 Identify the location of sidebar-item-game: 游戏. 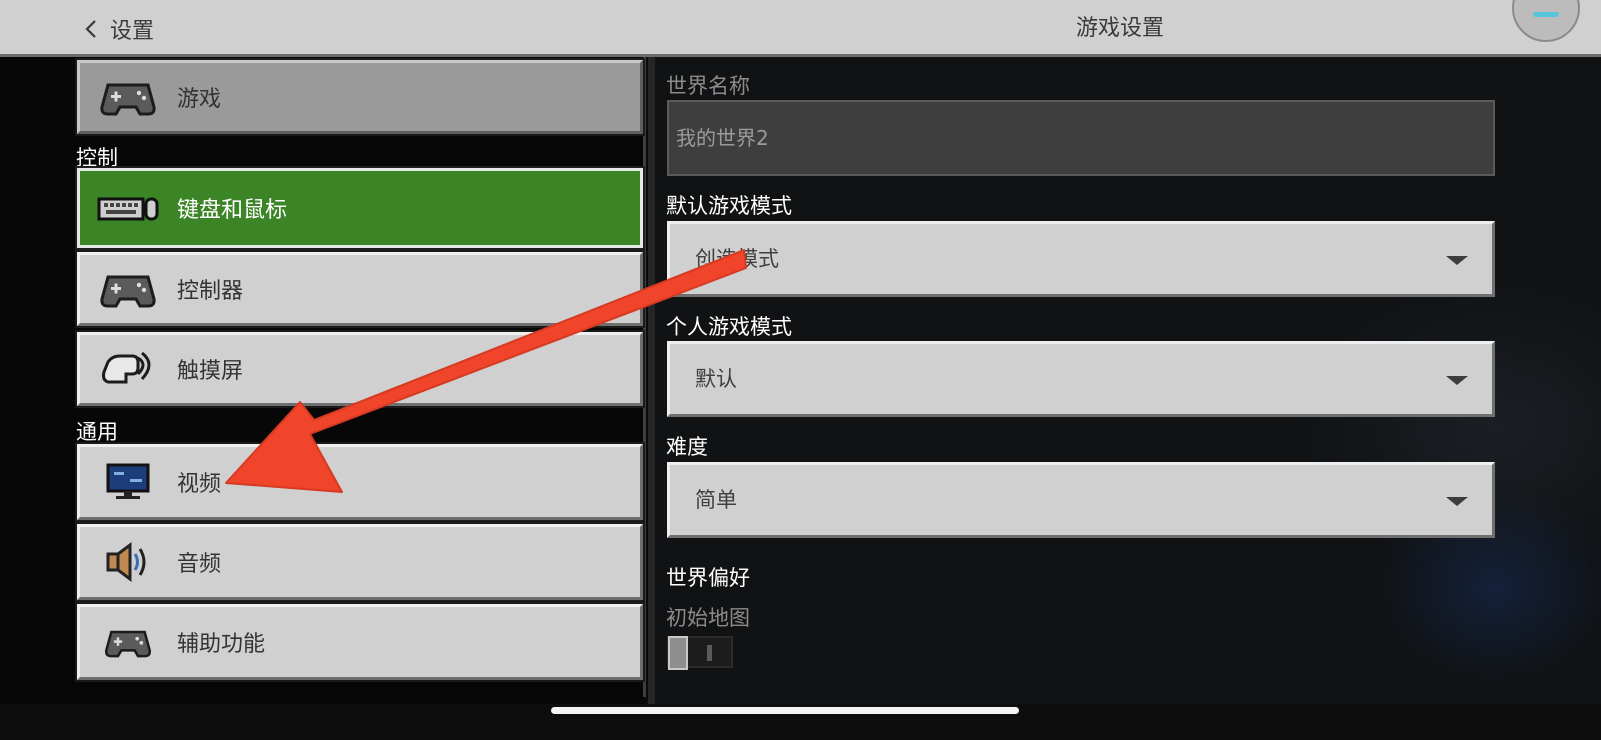
(360, 97).